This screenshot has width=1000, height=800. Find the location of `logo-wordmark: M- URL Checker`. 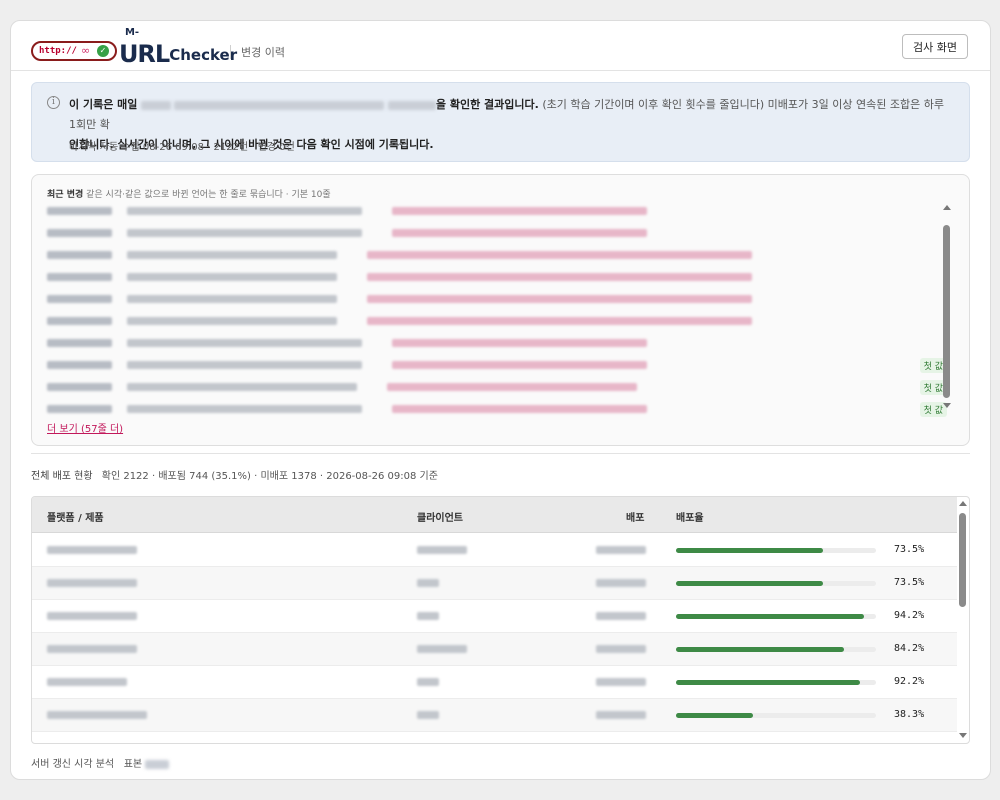

logo-wordmark: M- URL Checker is located at coordinates (178, 47).